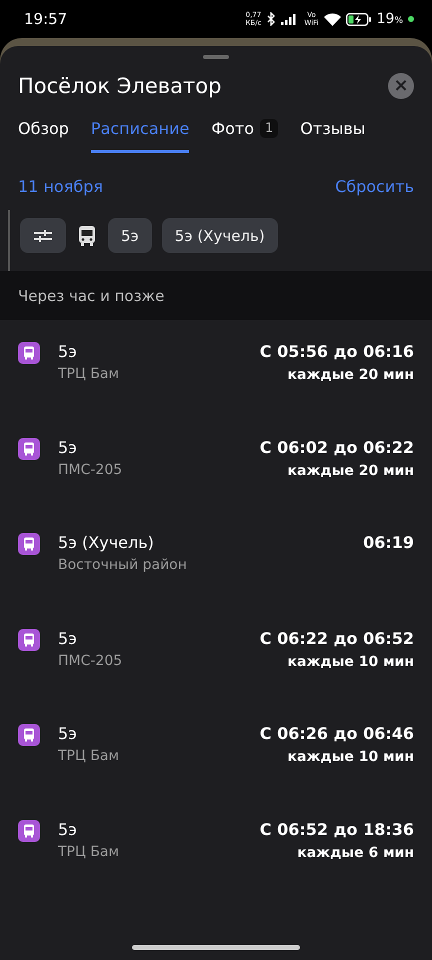 The width and height of the screenshot is (432, 960). I want to click on sheet-title: Посёлок Элеватор, so click(120, 86).